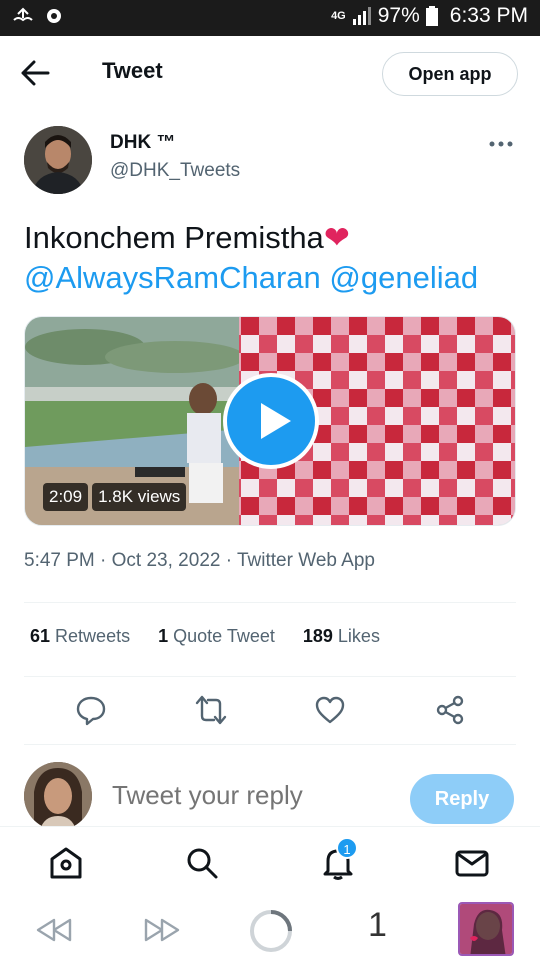 The image size is (540, 960). Describe the element at coordinates (347, 848) in the screenshot. I see `notifications-badge: 1` at that location.